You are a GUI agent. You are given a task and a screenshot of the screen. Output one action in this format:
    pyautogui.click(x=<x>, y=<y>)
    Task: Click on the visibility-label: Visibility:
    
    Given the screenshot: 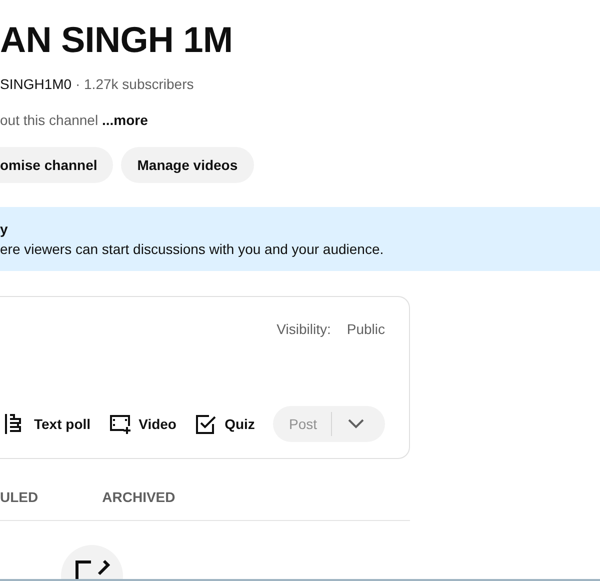 What is the action you would take?
    pyautogui.click(x=303, y=329)
    